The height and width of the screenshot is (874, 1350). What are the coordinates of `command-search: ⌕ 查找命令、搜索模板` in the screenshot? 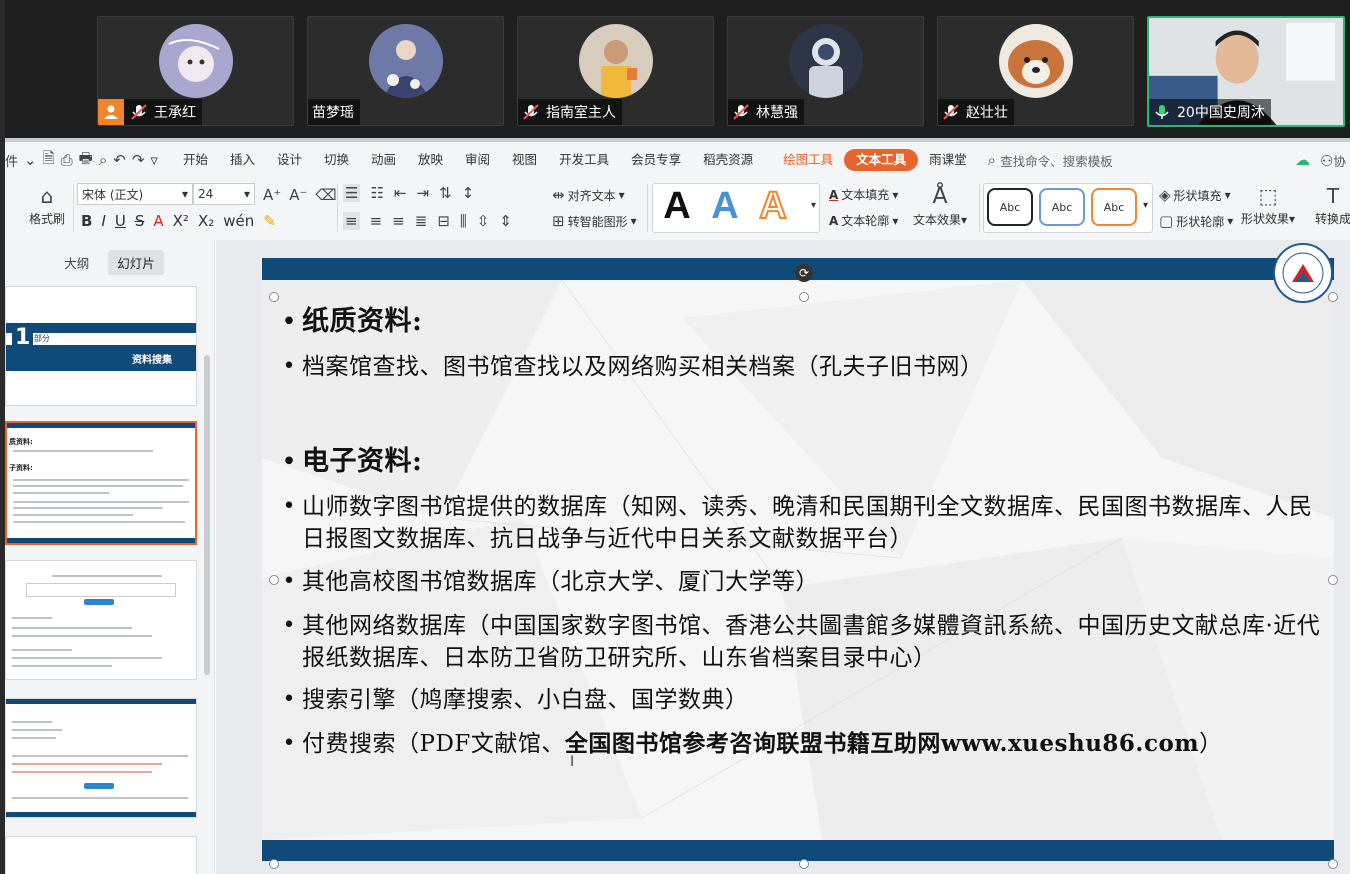 It's located at (1050, 160).